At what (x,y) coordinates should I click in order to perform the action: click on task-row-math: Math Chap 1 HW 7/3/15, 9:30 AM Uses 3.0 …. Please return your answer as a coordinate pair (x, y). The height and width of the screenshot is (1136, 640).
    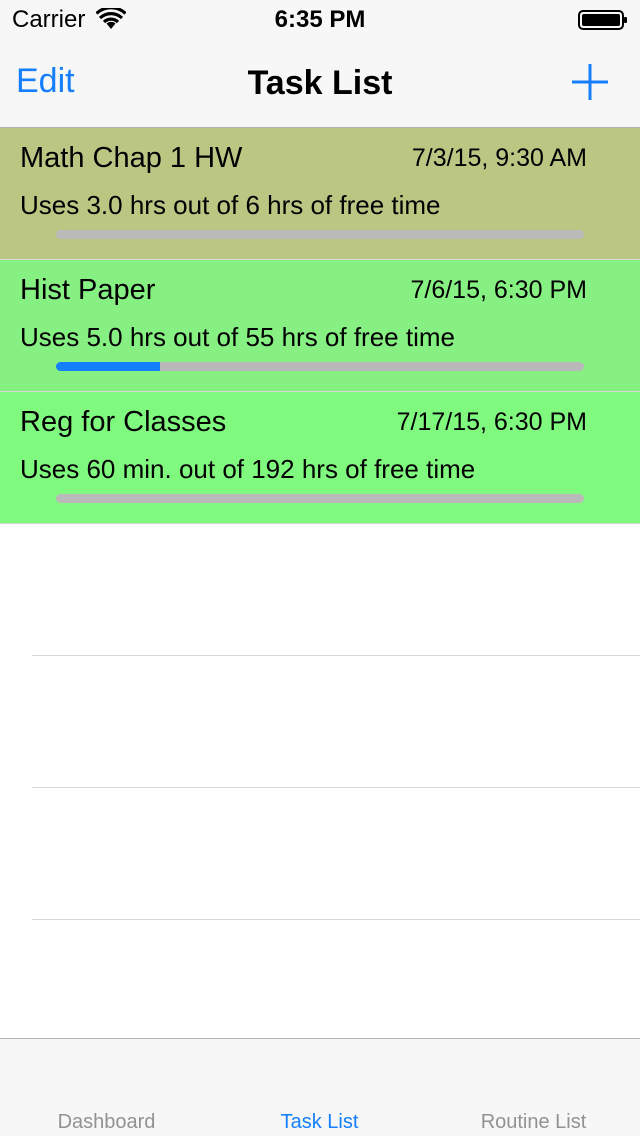
    Looking at the image, I should click on (320, 194).